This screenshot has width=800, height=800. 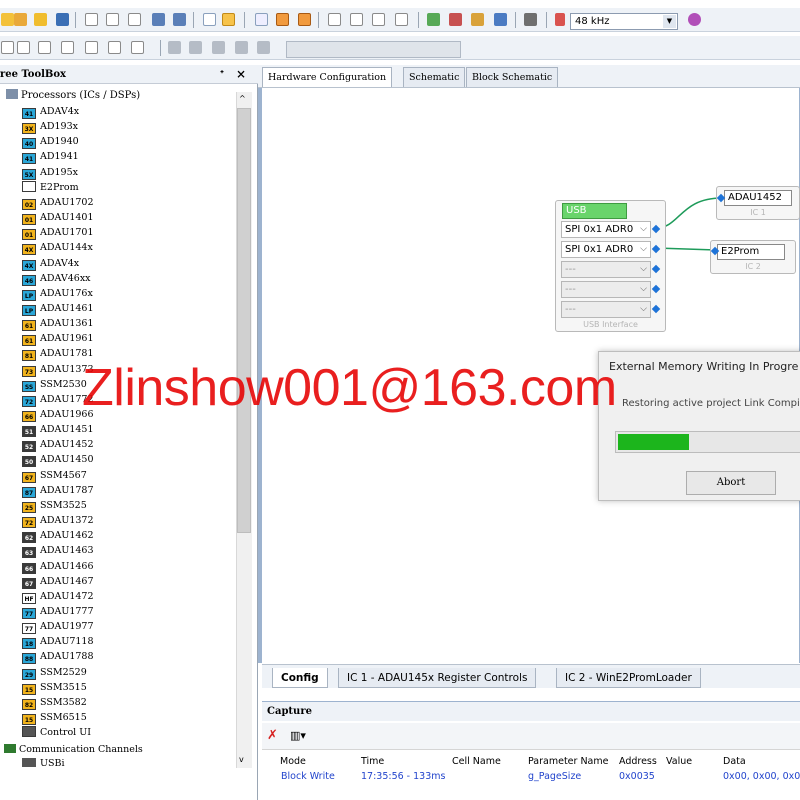 I want to click on tool-g-icon, so click(x=137, y=47).